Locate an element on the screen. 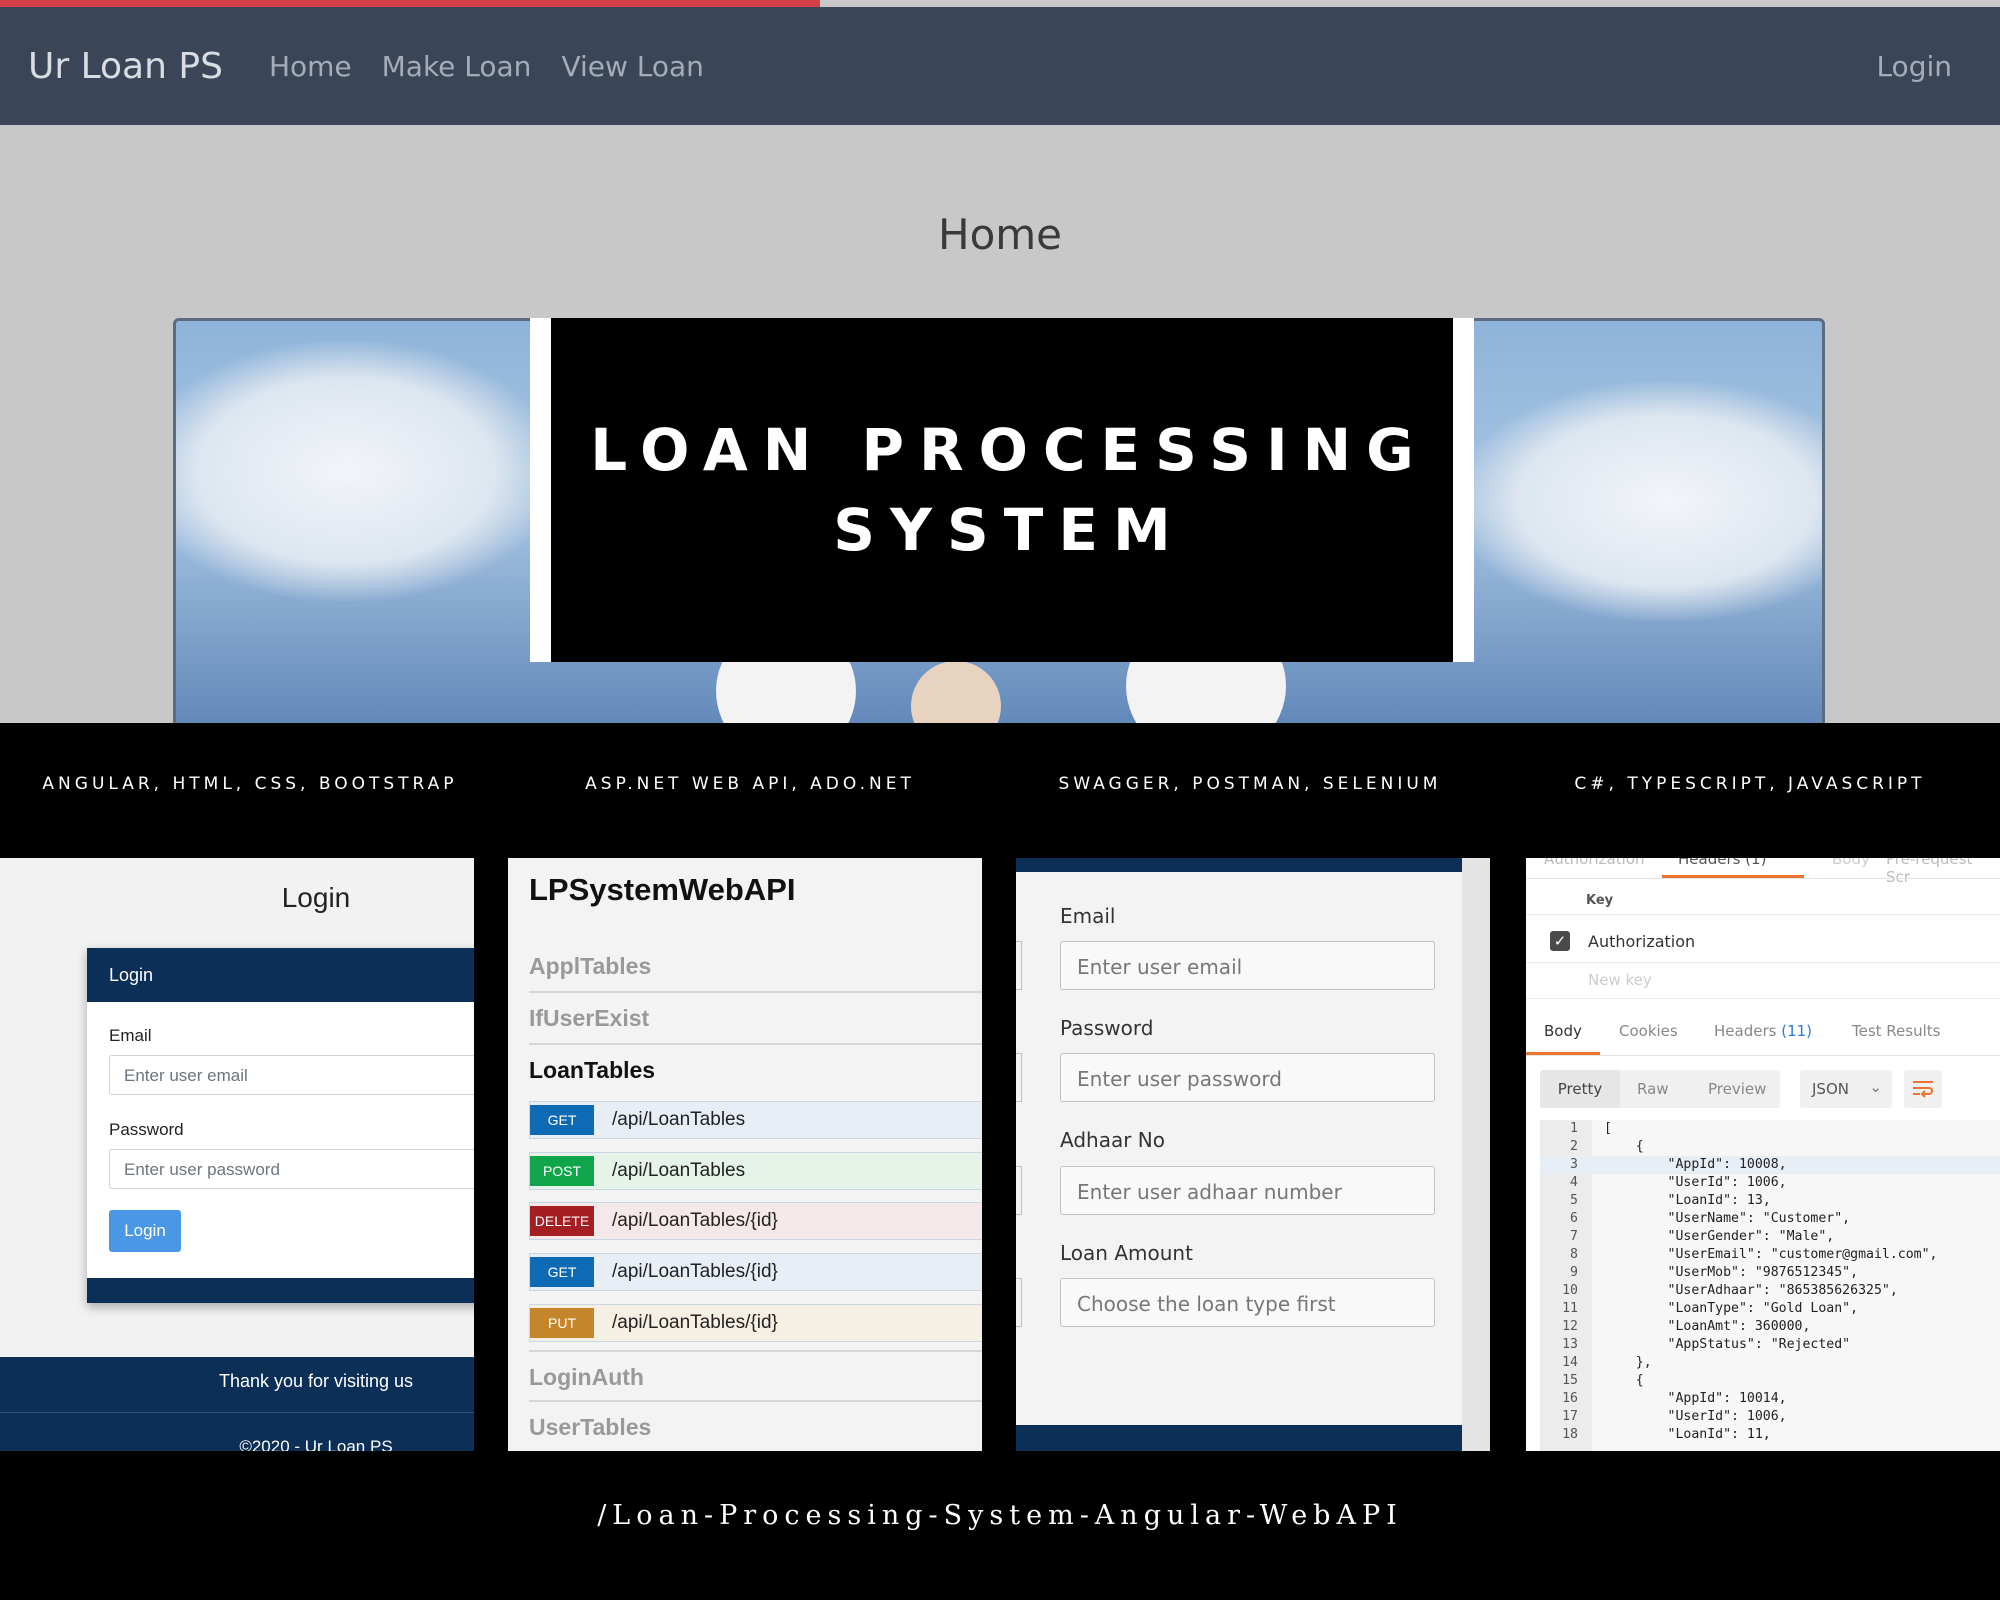 The height and width of the screenshot is (1600, 2000). code-line: "UserName": "Customer", is located at coordinates (1727, 1218).